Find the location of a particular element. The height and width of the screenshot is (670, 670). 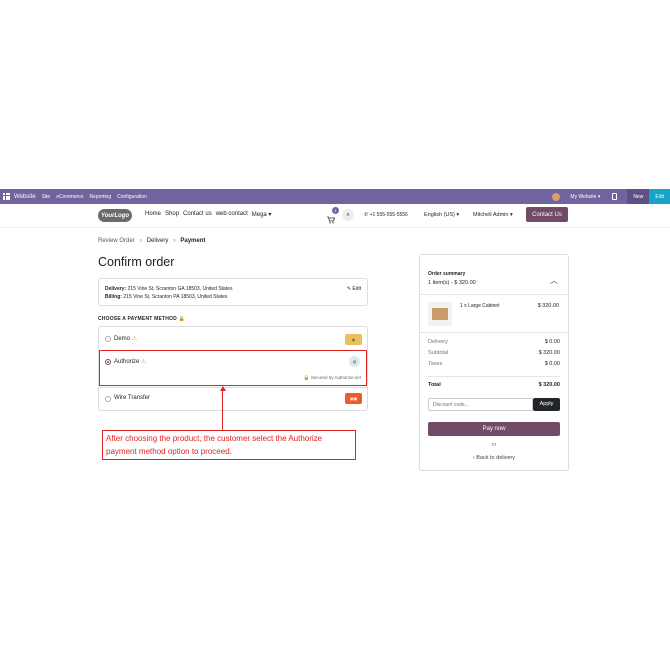

summary-row-taxes: Taxes $ 0.00 is located at coordinates (494, 364).